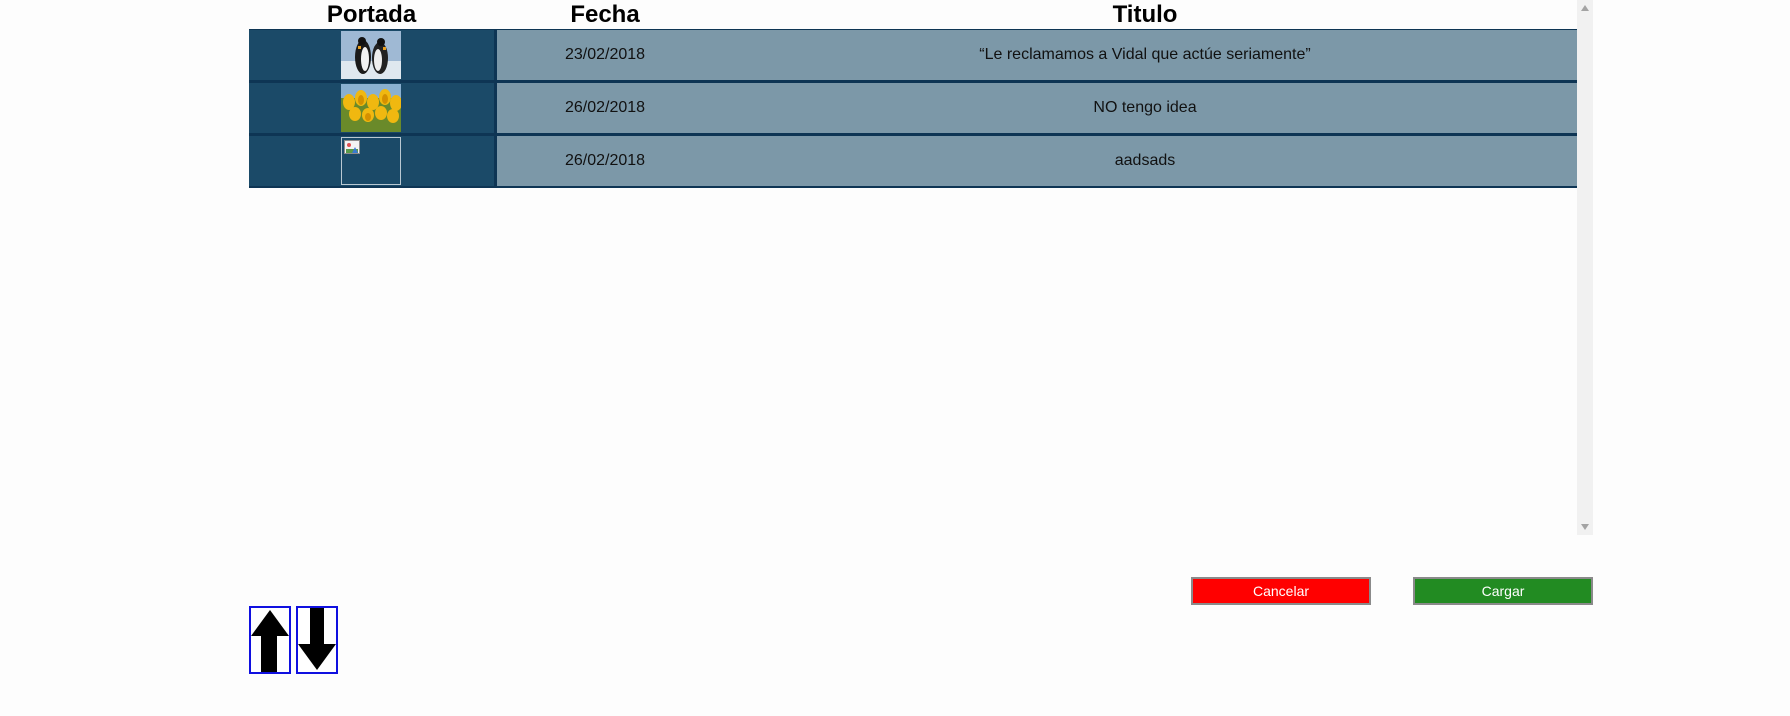  Describe the element at coordinates (1281, 591) in the screenshot. I see `cancel-button: Cancelar` at that location.